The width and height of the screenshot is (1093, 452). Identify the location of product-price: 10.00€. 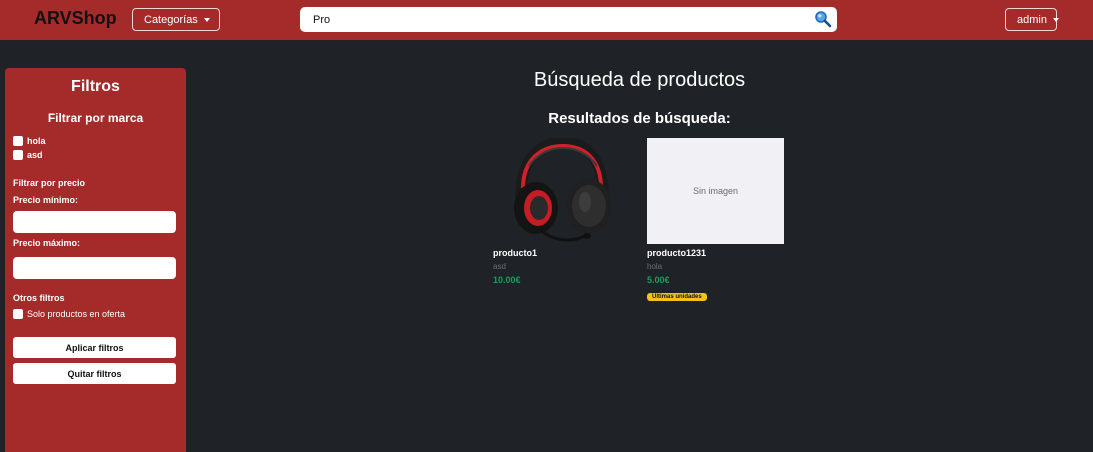
(507, 280).